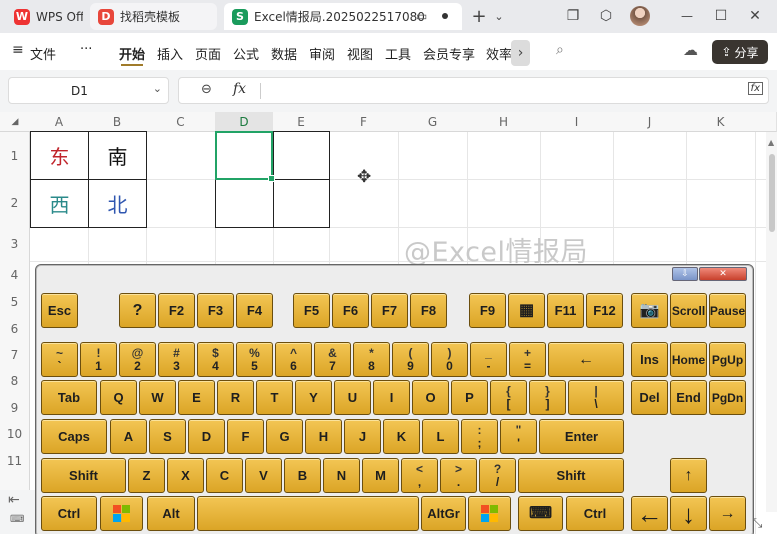 The width and height of the screenshot is (777, 534). I want to click on key-n2: @2, so click(137, 359).